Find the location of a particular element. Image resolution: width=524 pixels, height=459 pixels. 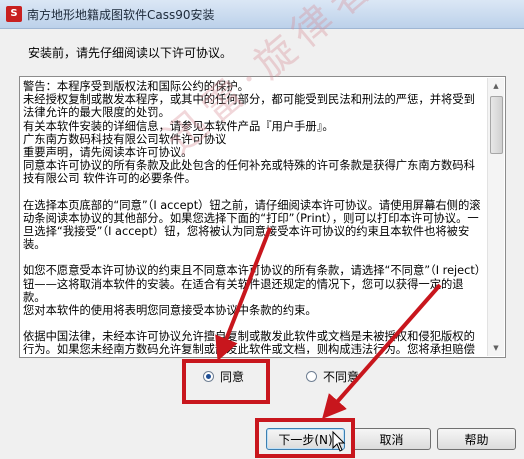

scroll-thumb is located at coordinates (496, 125).